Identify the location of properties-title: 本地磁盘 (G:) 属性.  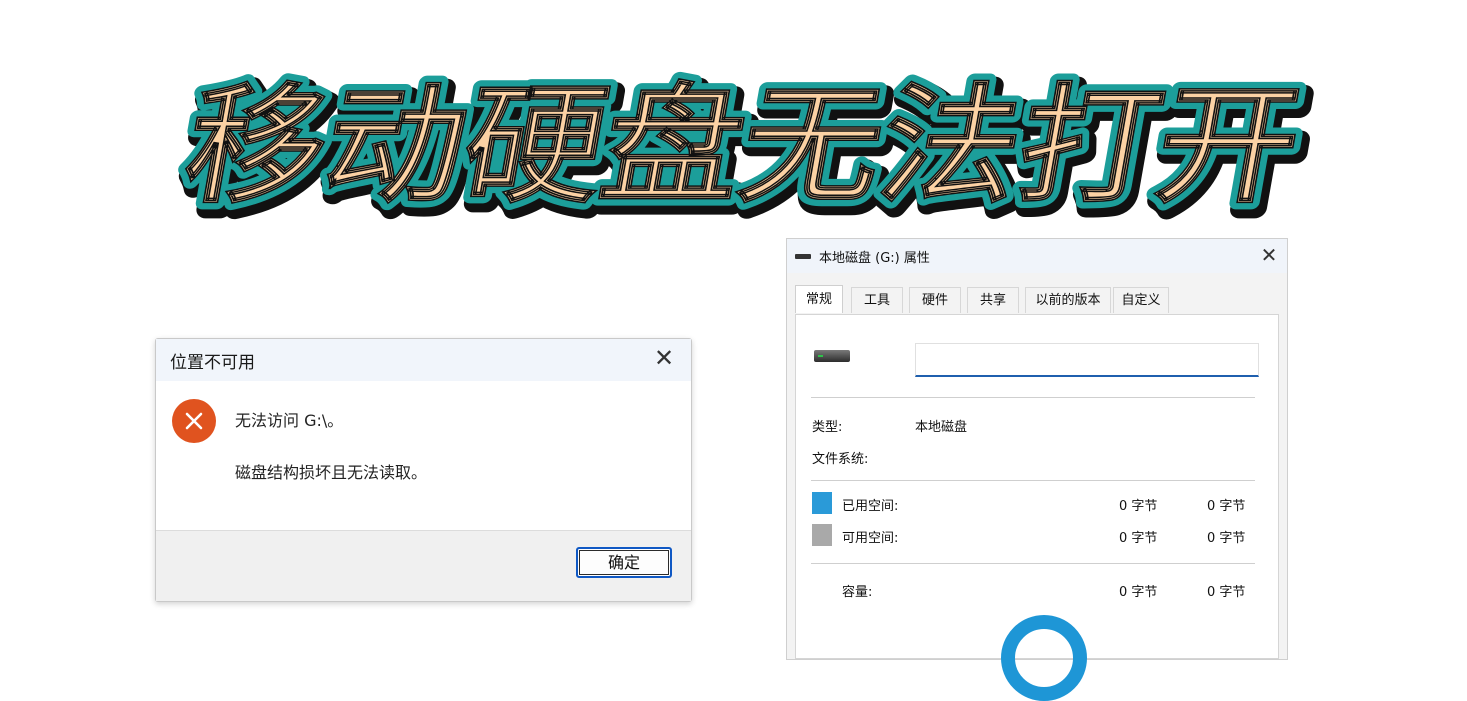
(874, 258).